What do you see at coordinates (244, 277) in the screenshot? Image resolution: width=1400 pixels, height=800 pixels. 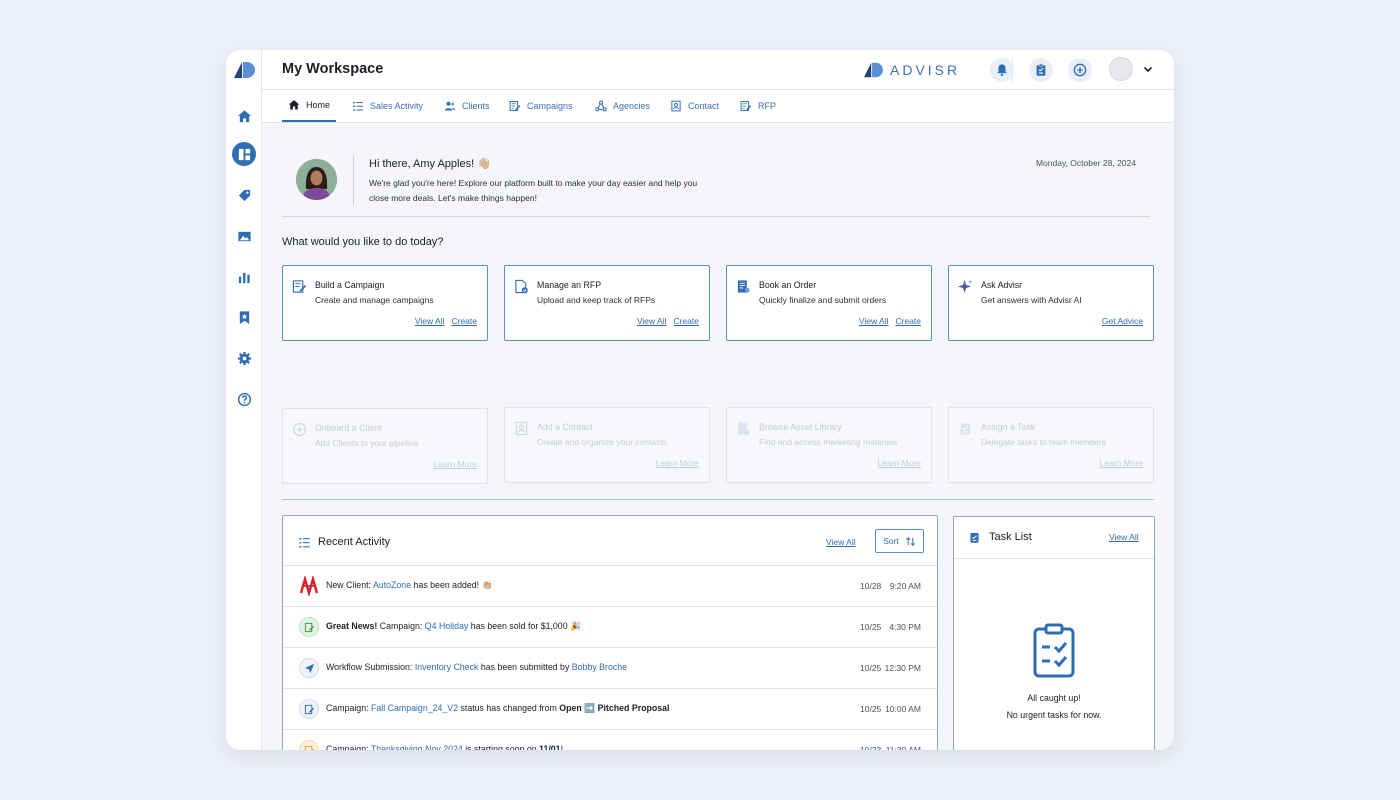 I see `sidebar-reports` at bounding box center [244, 277].